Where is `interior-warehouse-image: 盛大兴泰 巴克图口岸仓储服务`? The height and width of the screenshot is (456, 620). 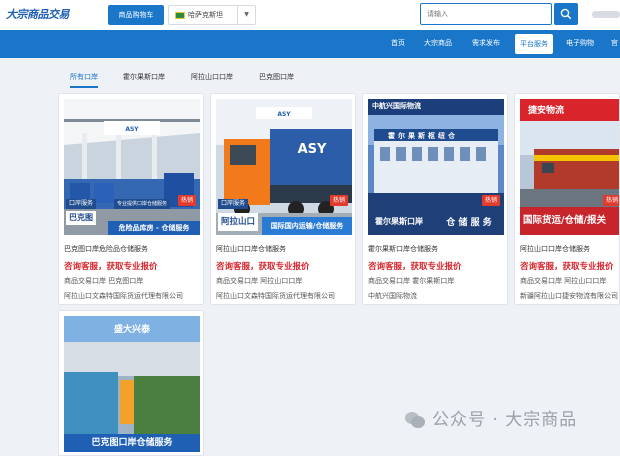 interior-warehouse-image: 盛大兴泰 巴克图口岸仓储服务 is located at coordinates (132, 384).